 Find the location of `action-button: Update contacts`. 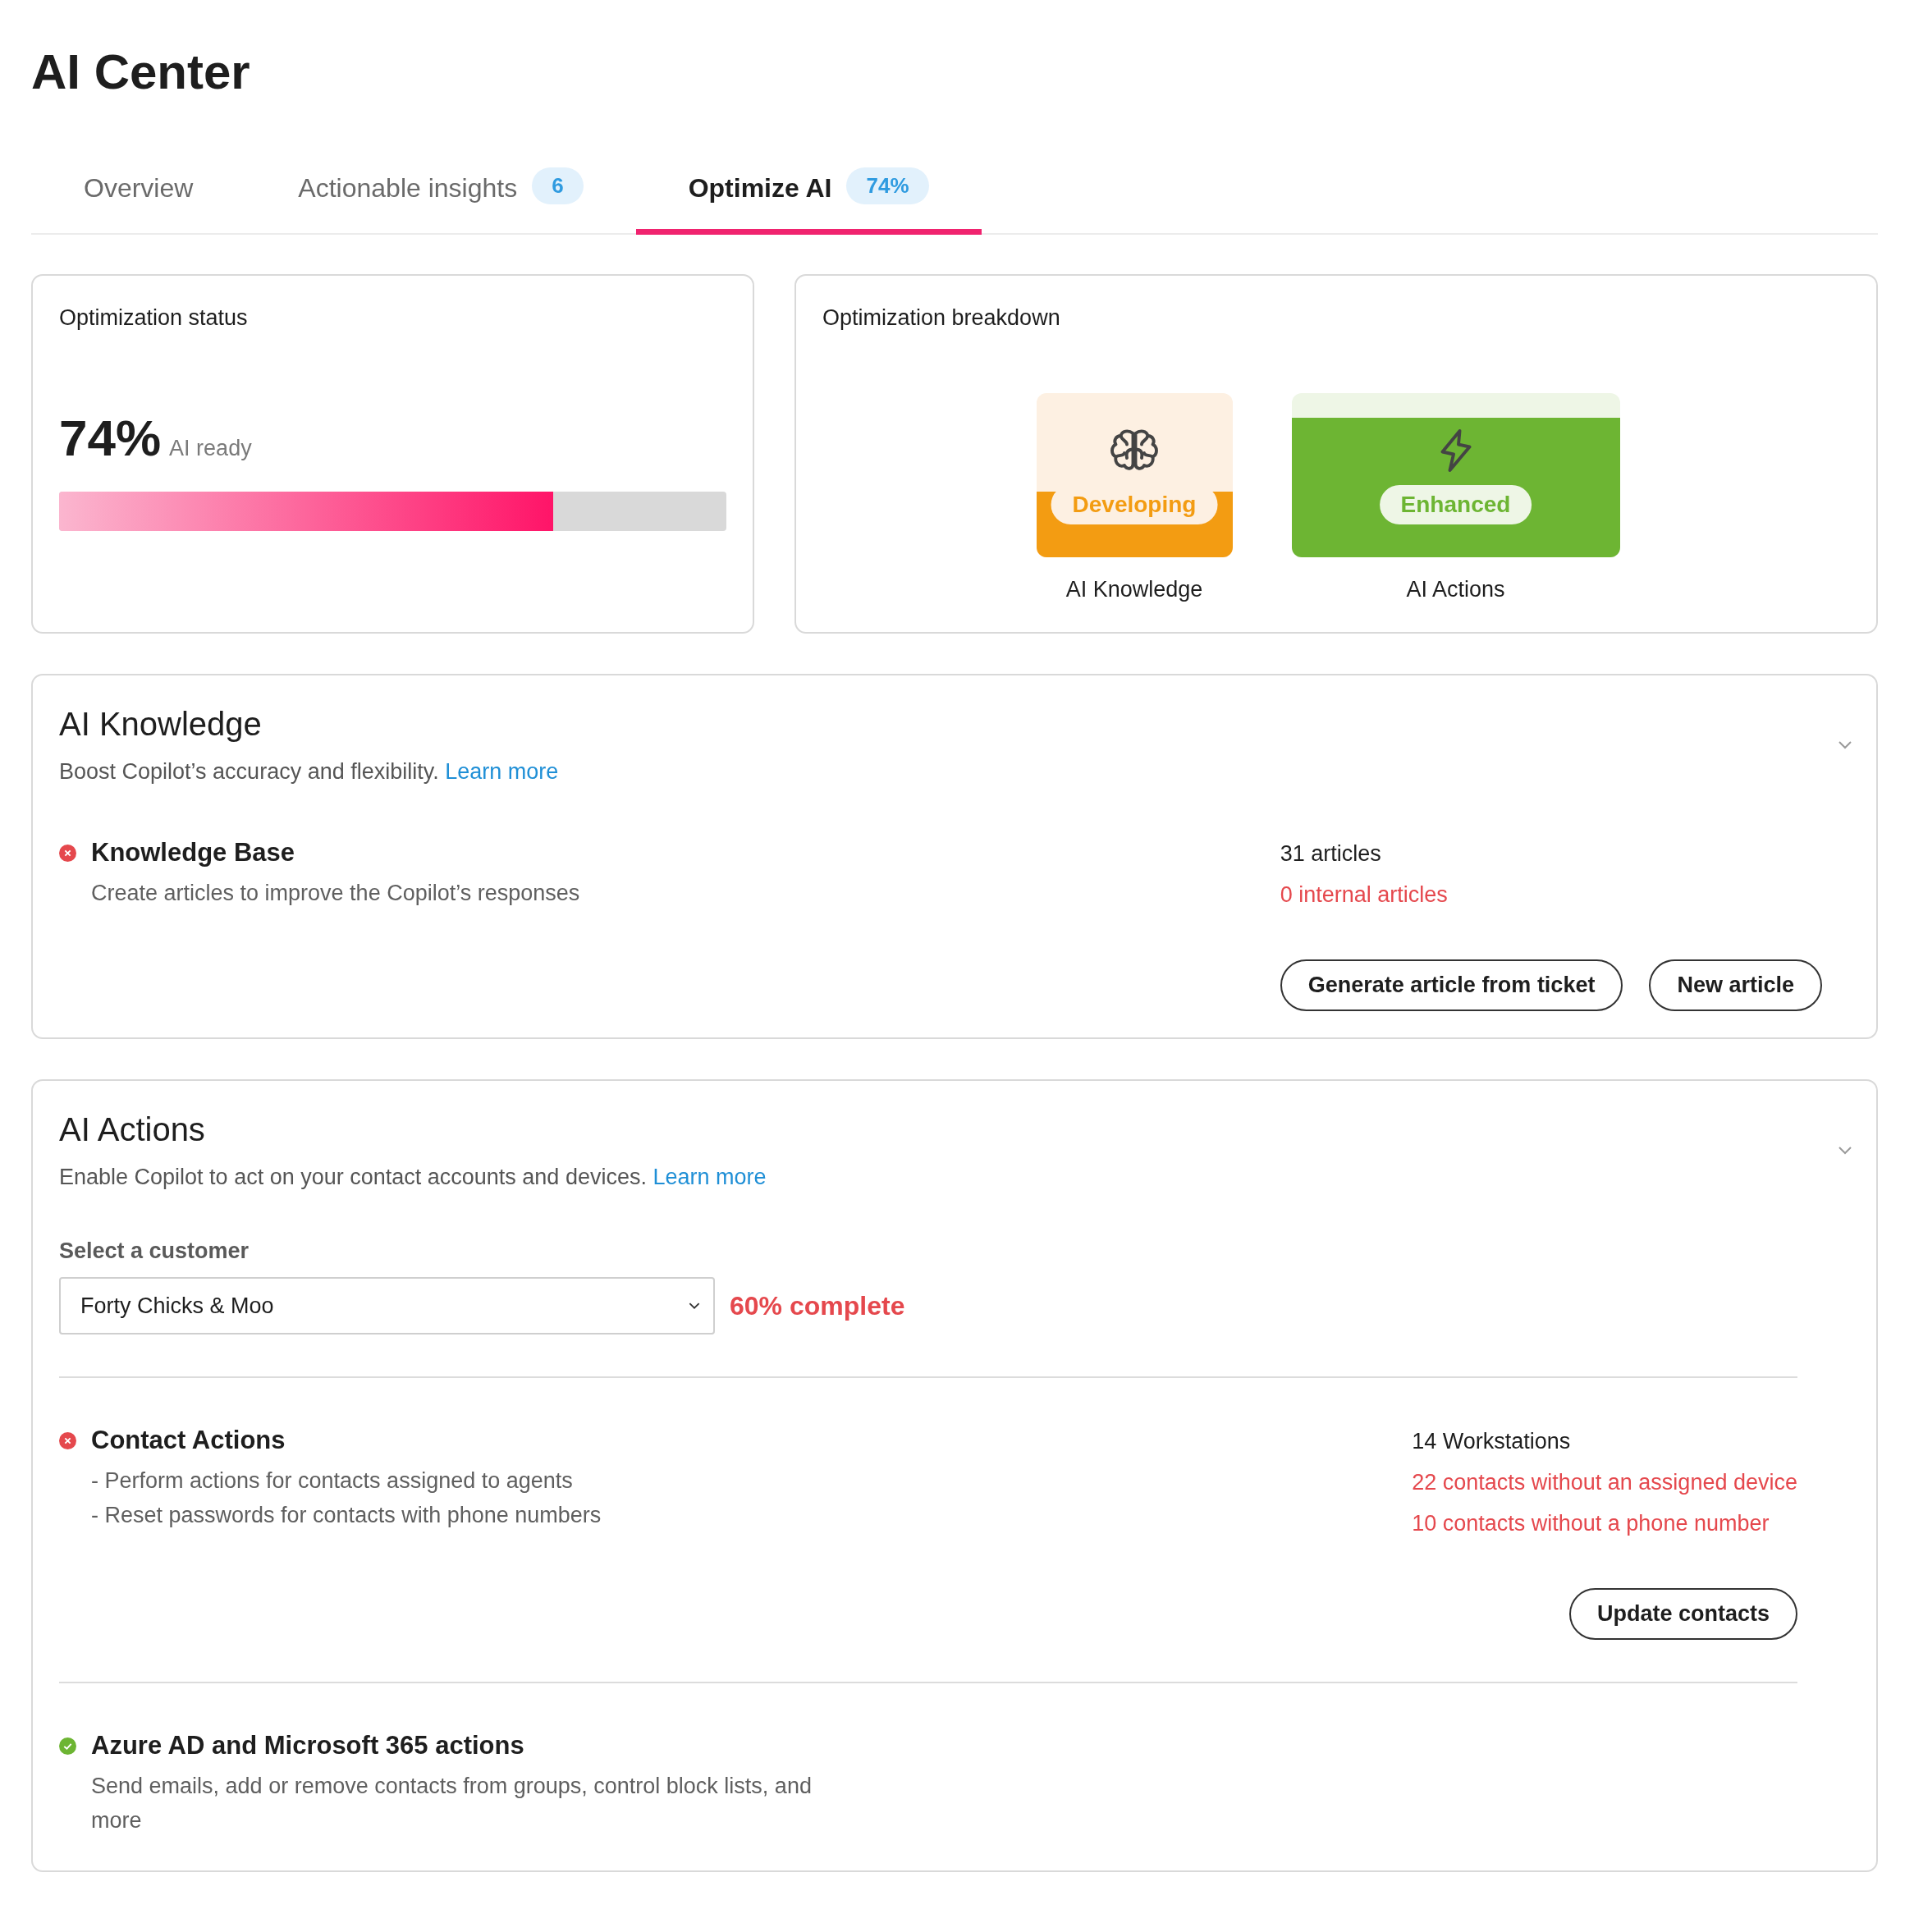

action-button: Update contacts is located at coordinates (1682, 1614).